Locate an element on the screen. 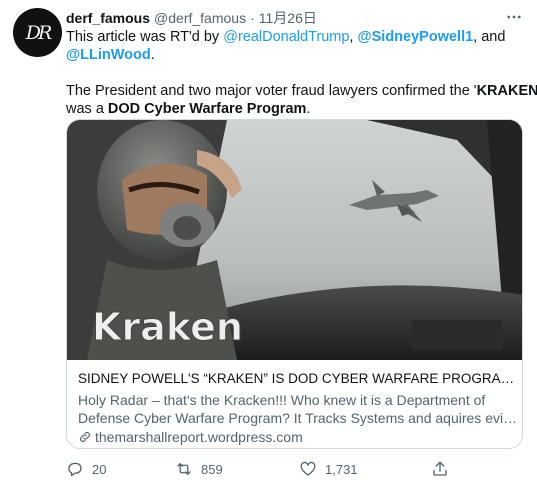 Image resolution: width=537 pixels, height=489 pixels. avatar: DR is located at coordinates (37, 32).